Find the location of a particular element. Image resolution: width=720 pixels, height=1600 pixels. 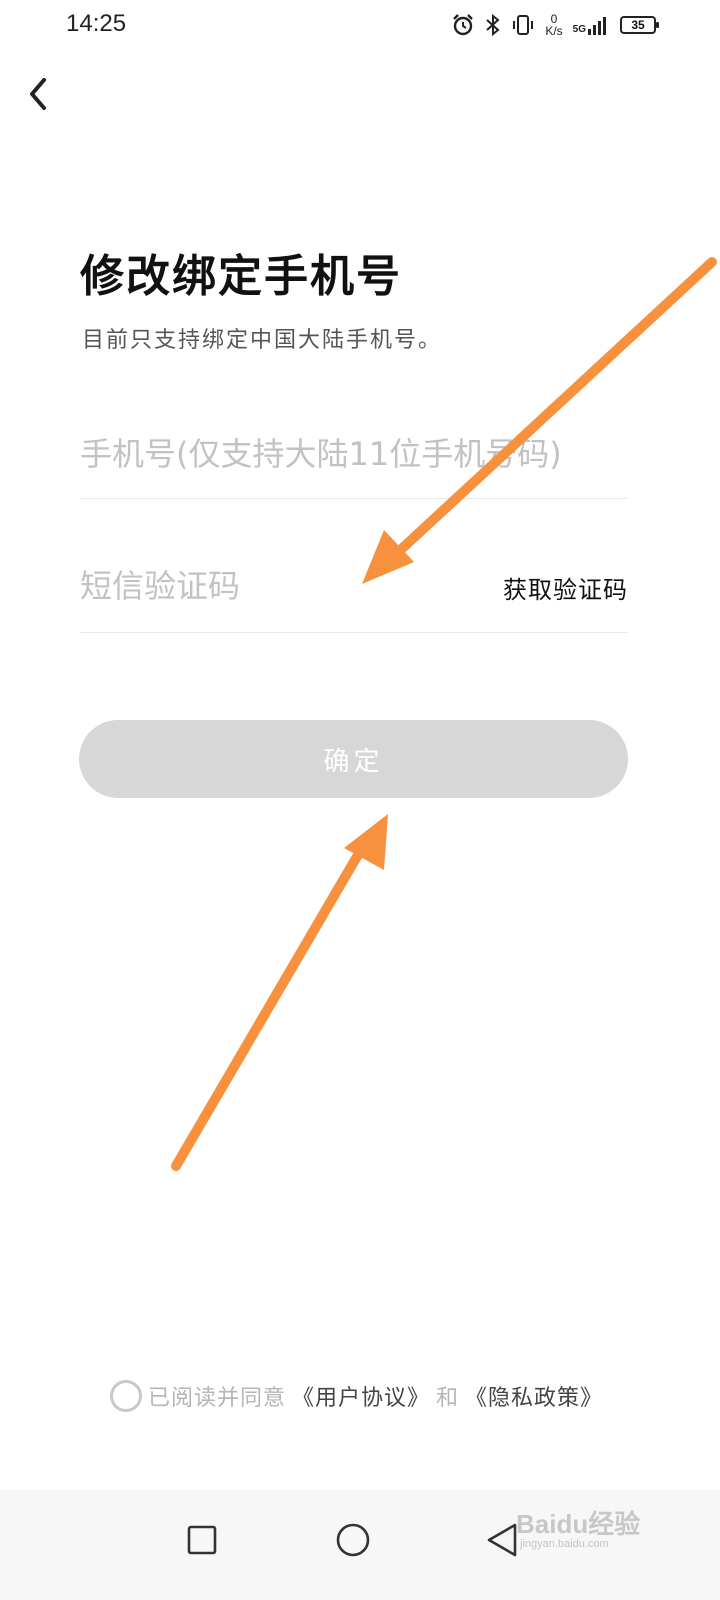

status-icons: 0 K/s 5G 35 is located at coordinates (555, 25).